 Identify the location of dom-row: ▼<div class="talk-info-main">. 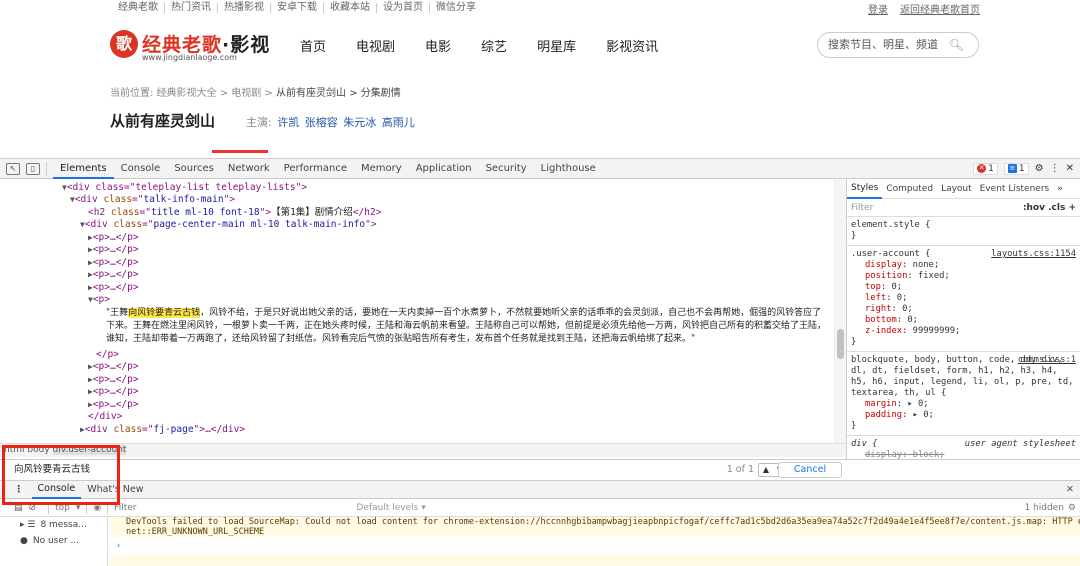
(152, 200).